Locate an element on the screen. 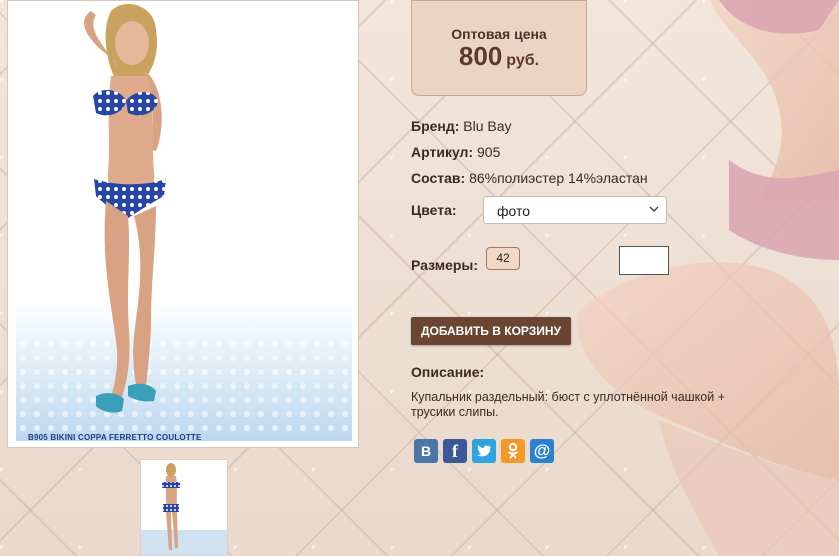 The image size is (839, 556). product-thumbnail is located at coordinates (184, 507).